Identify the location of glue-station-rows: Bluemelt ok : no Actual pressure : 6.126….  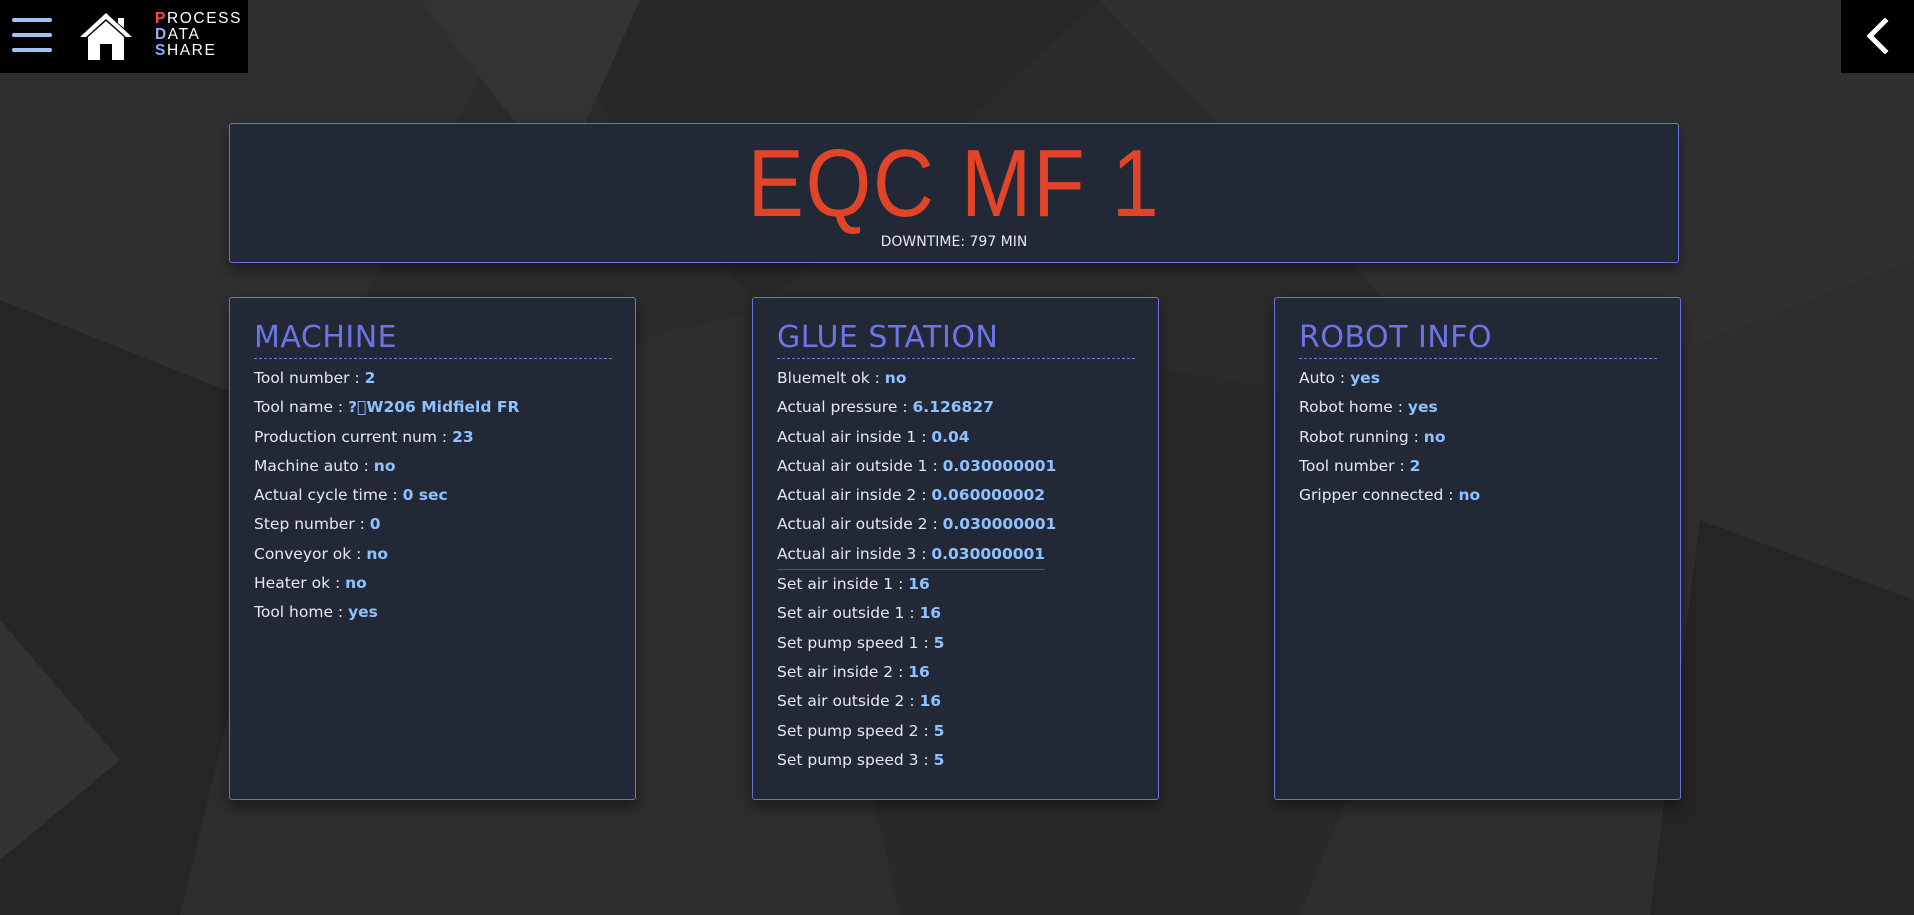
(955, 569).